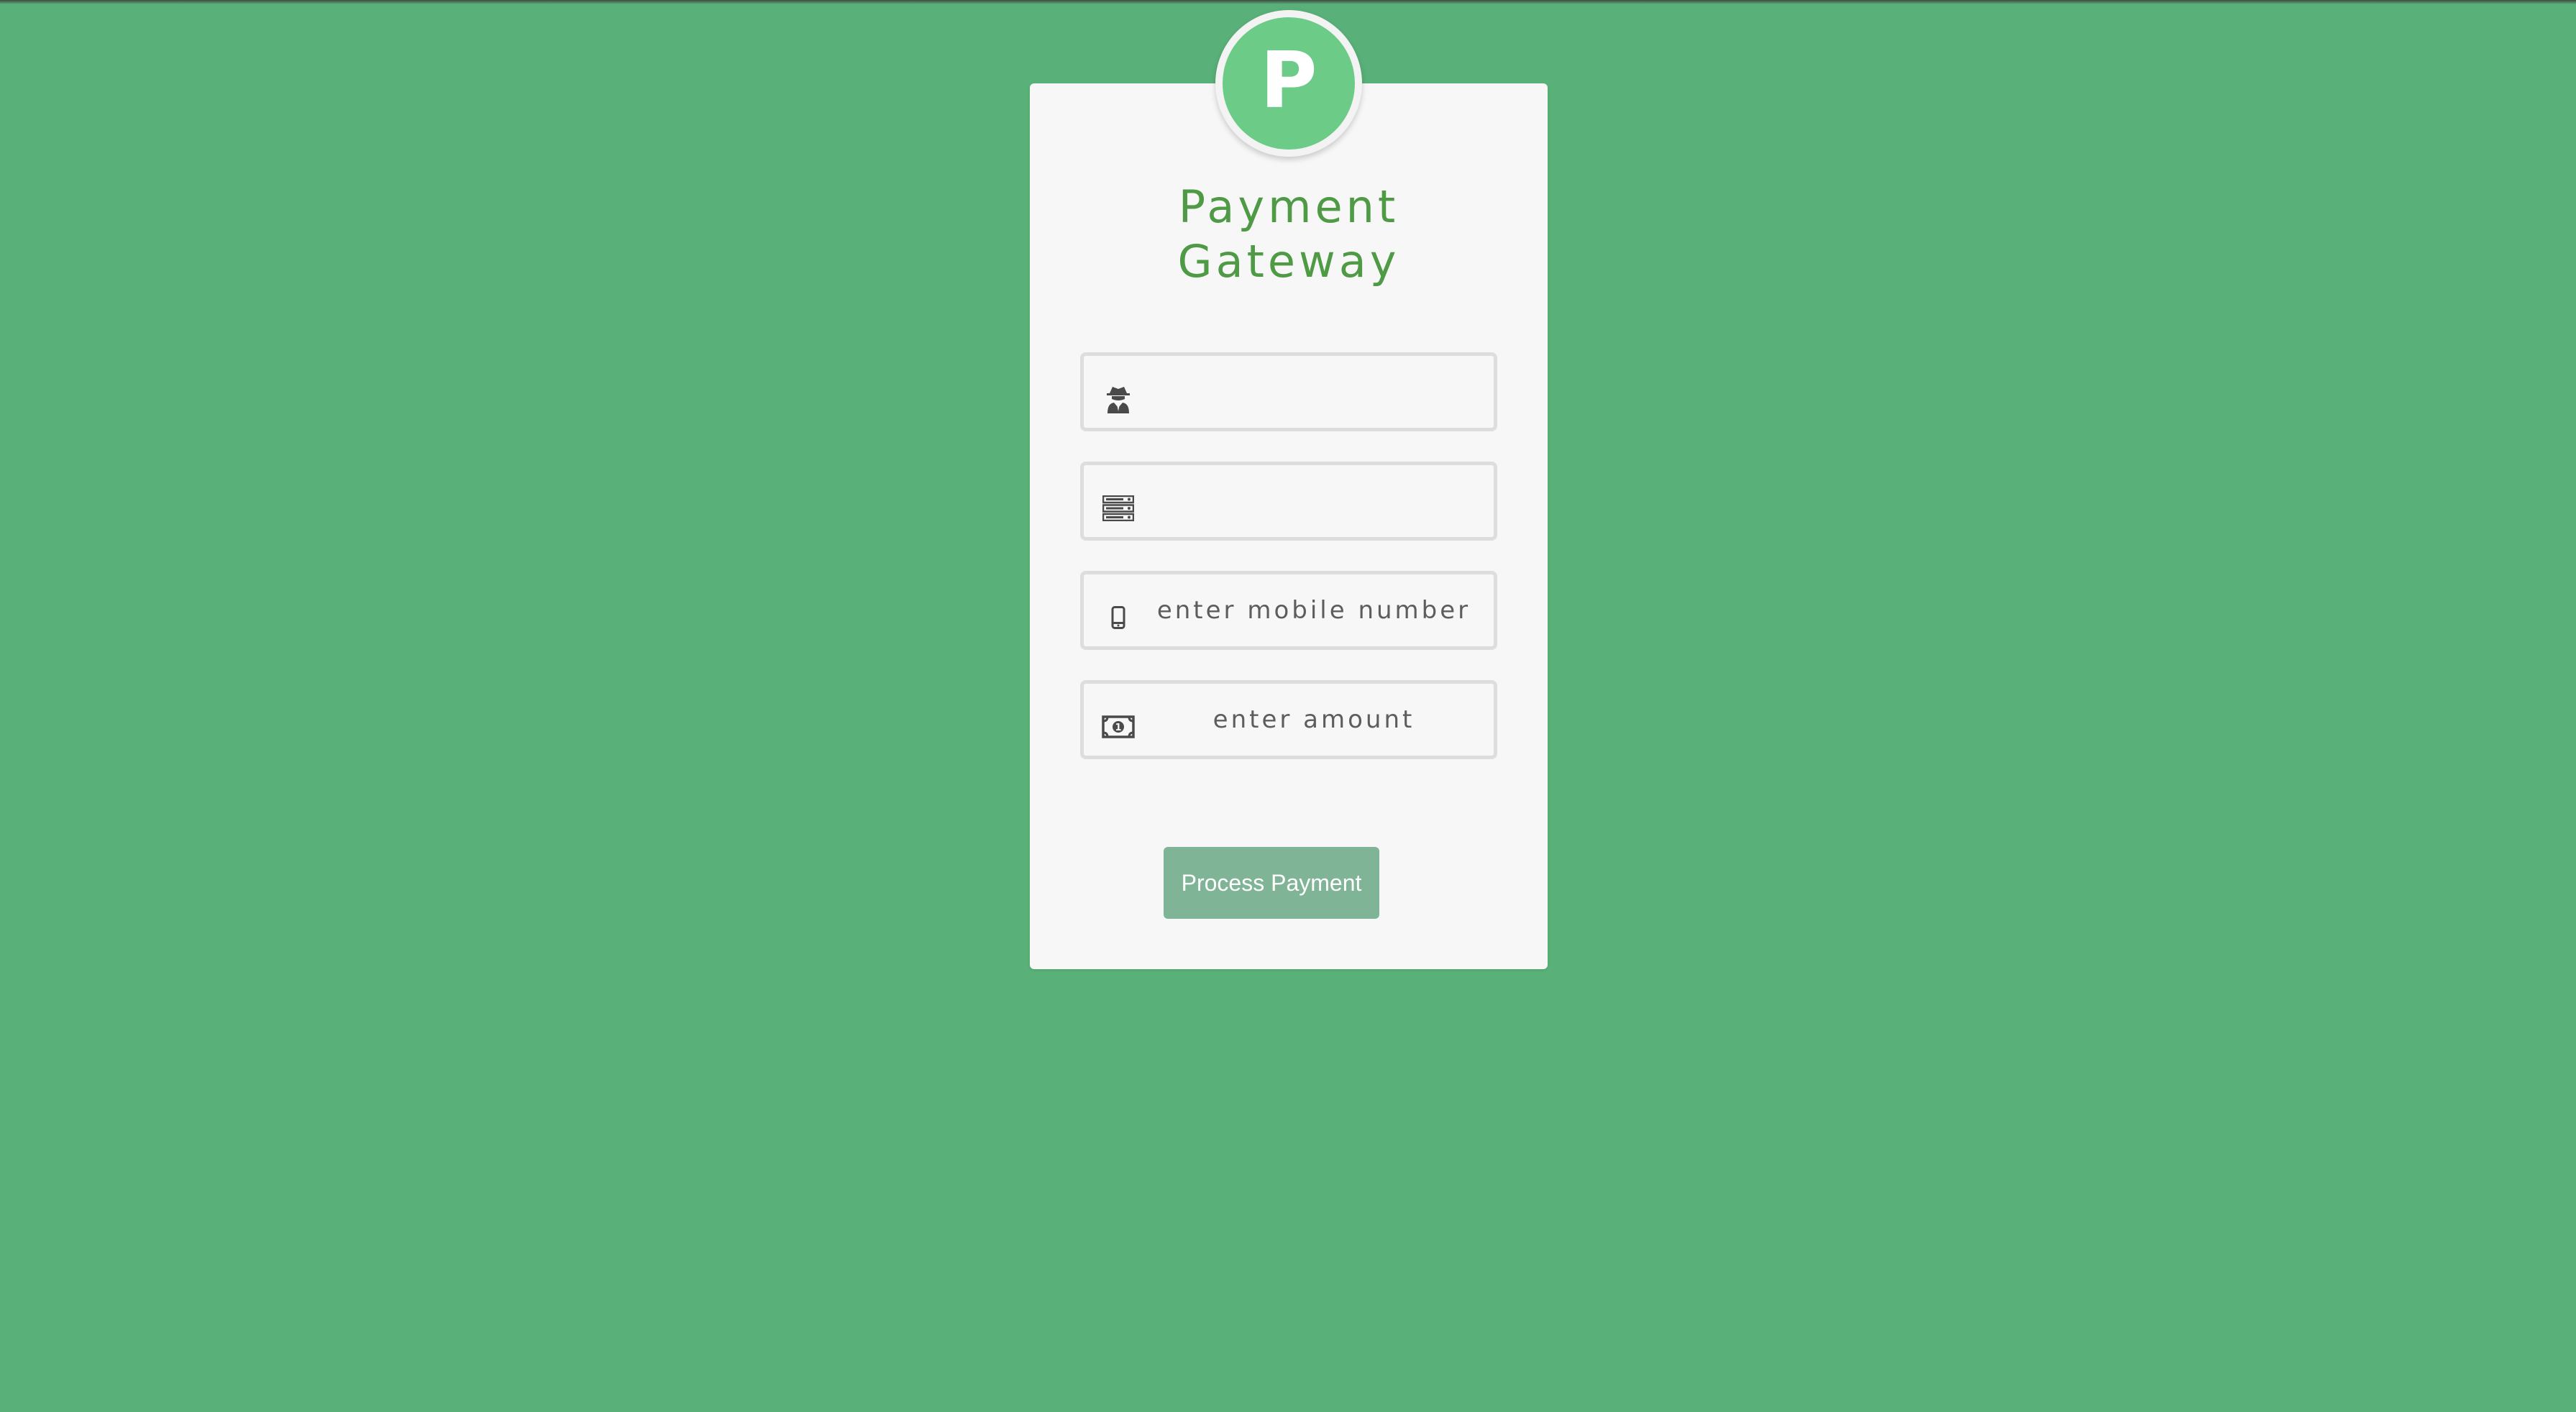  I want to click on logo-letter: P, so click(1289, 83).